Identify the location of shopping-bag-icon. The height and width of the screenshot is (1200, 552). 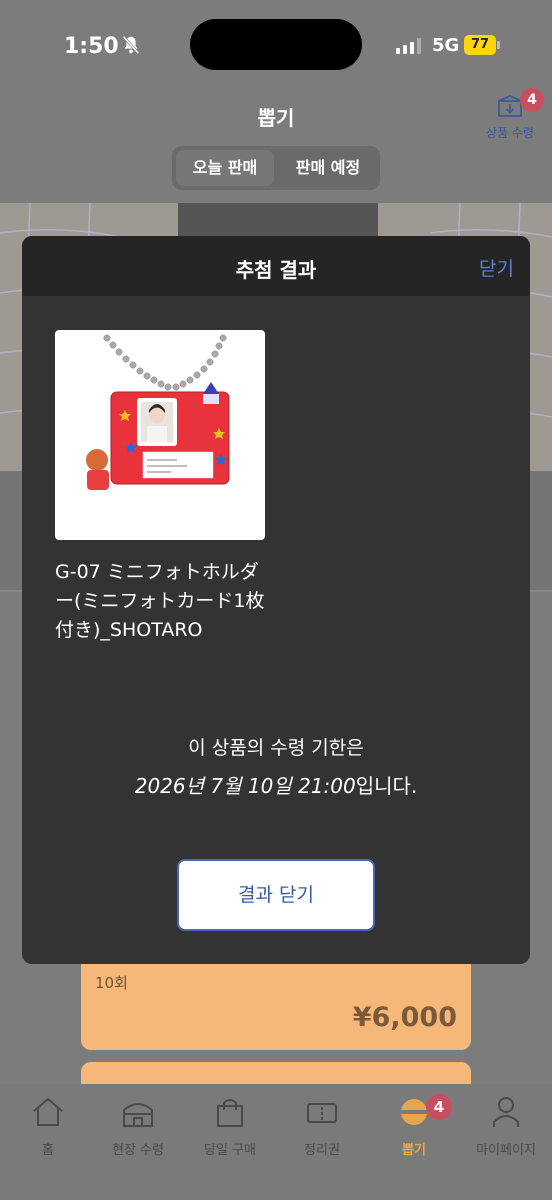
(230, 1113).